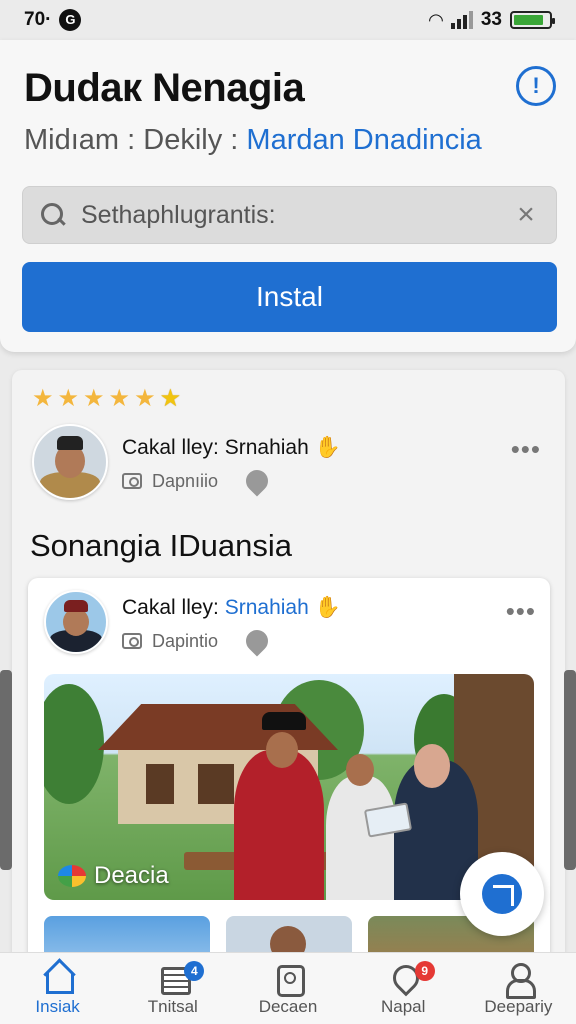  I want to click on tree-shape, so click(74, 744).